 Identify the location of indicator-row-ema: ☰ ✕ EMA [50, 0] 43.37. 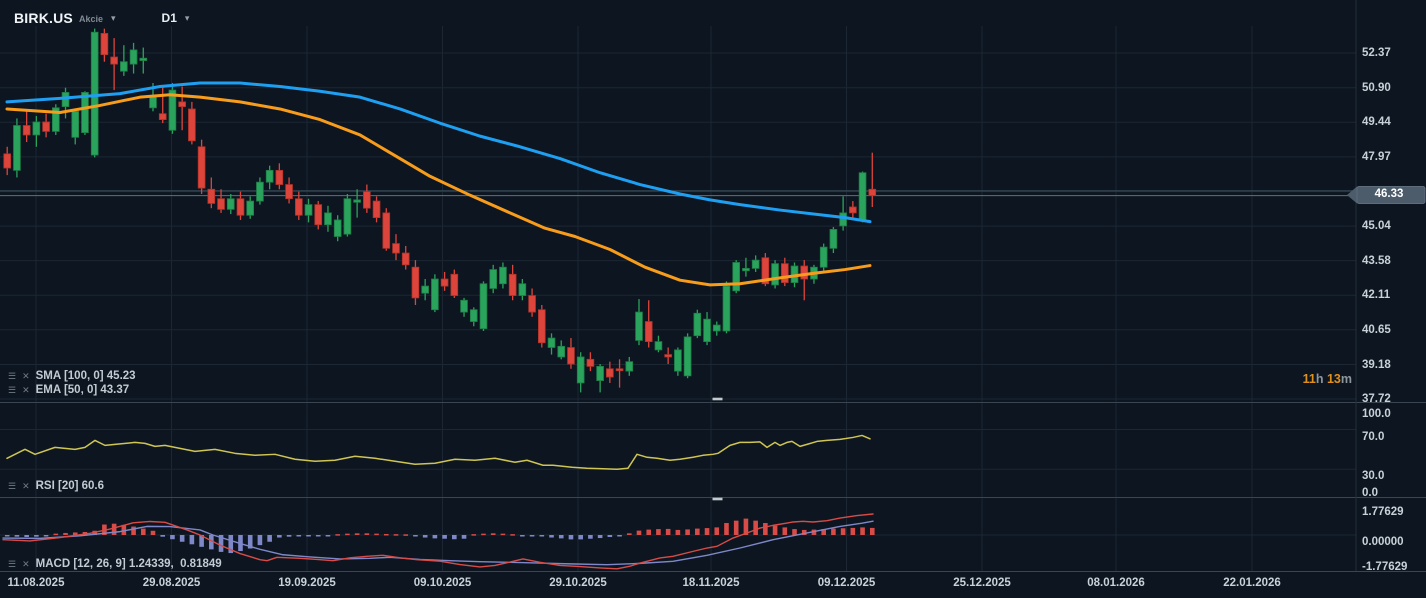
(68, 390).